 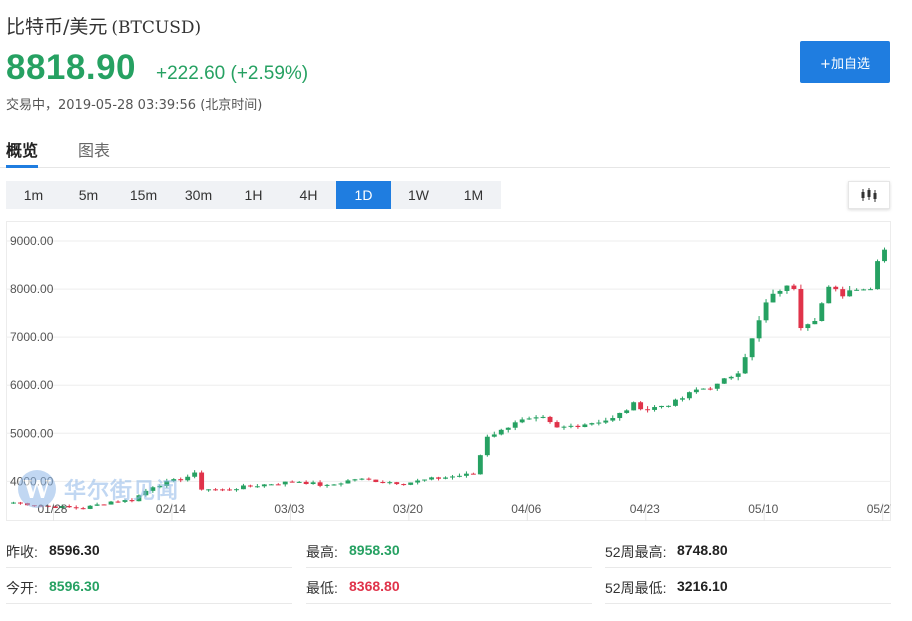 I want to click on tab-bar: 概览 图表, so click(x=445, y=149).